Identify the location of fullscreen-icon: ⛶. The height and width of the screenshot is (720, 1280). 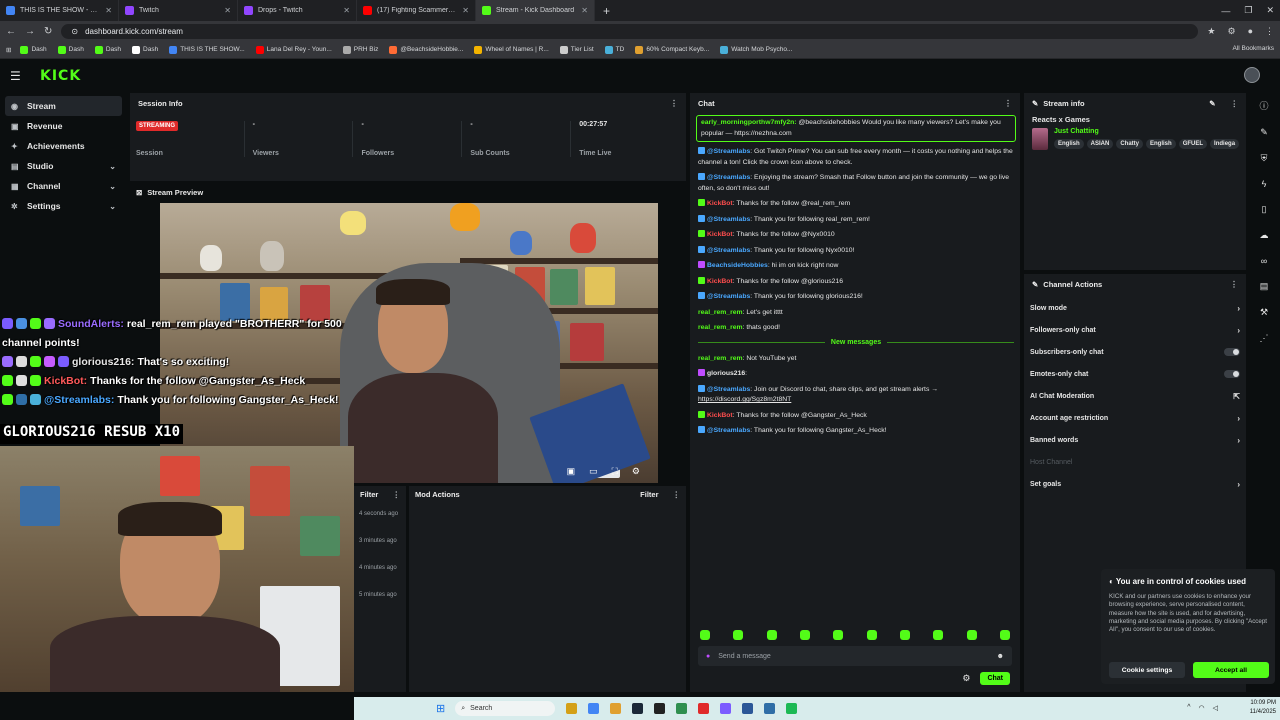
(615, 471).